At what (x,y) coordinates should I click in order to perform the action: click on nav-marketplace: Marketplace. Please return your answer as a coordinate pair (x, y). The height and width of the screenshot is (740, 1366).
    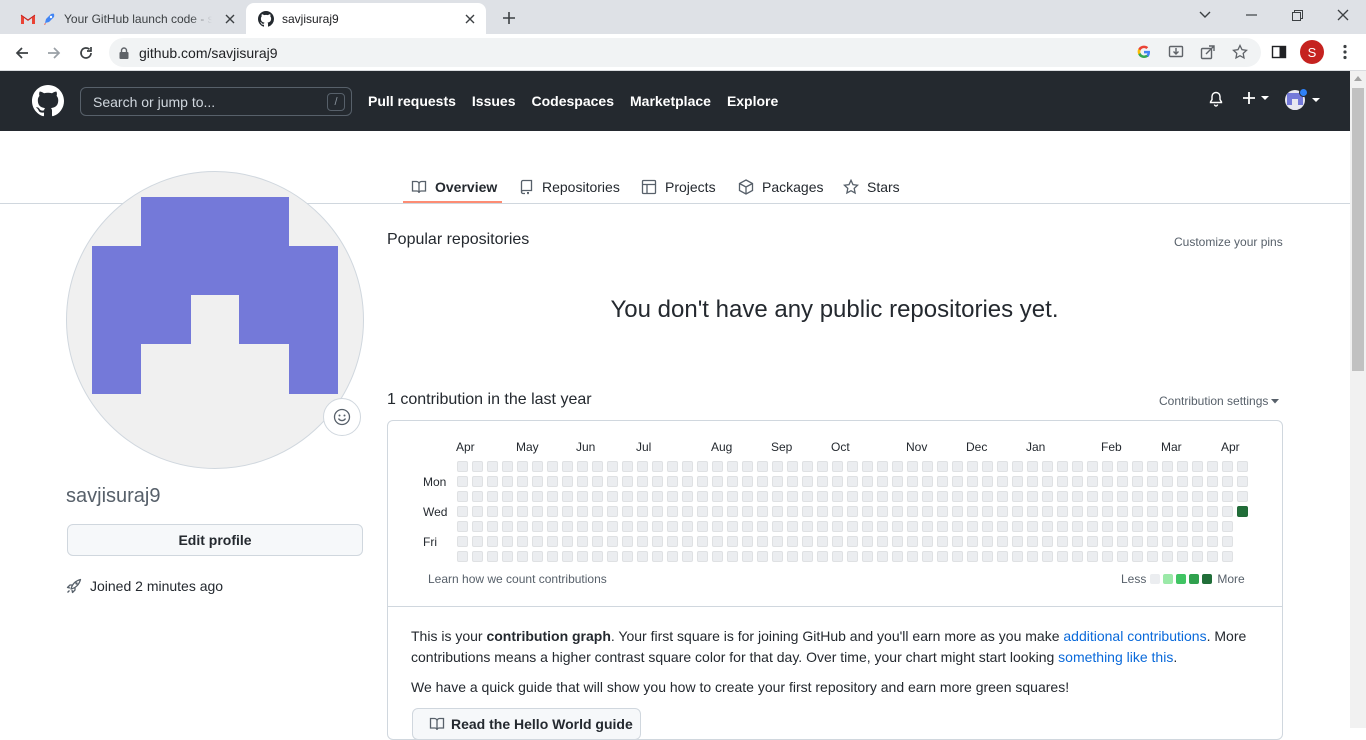
    Looking at the image, I should click on (670, 101).